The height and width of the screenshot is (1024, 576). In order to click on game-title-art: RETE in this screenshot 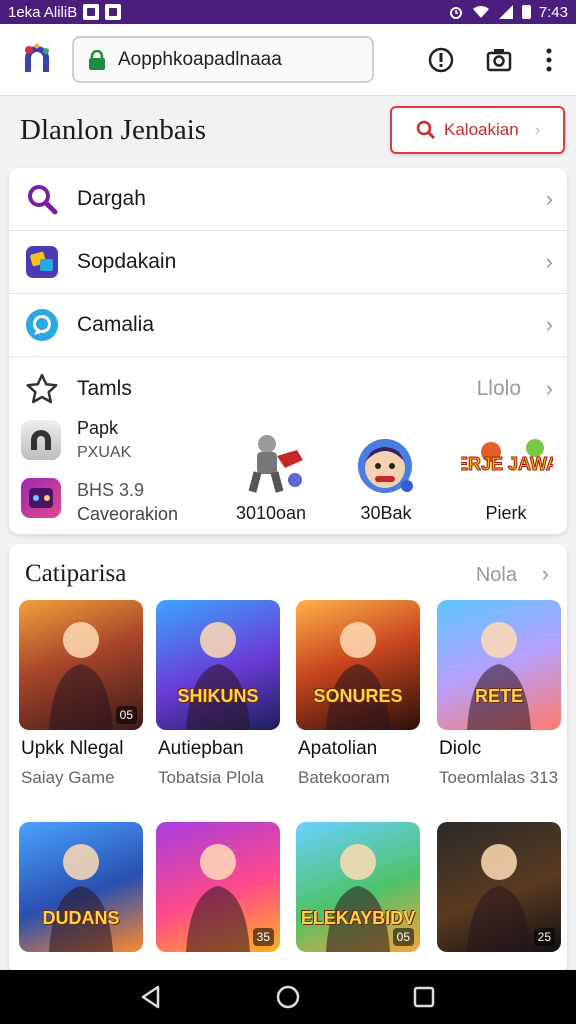, I will do `click(498, 696)`.